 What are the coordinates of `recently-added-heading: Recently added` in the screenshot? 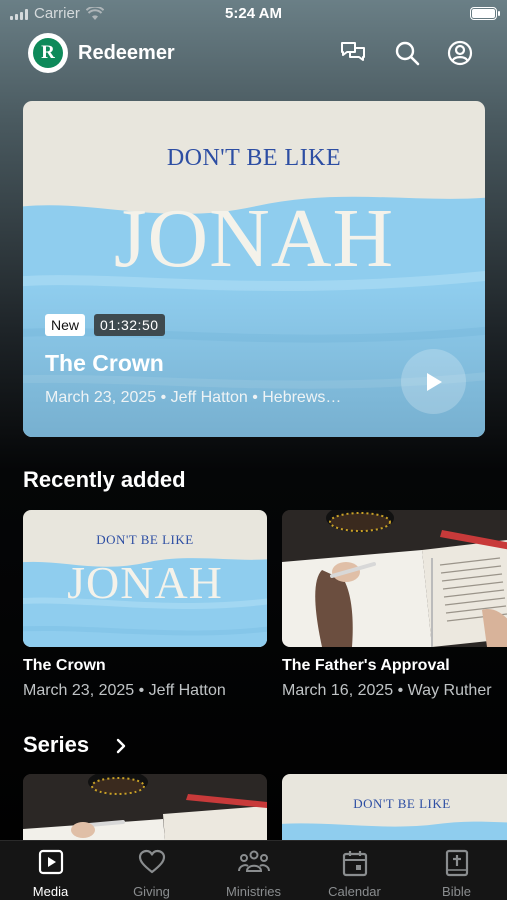 It's located at (104, 479).